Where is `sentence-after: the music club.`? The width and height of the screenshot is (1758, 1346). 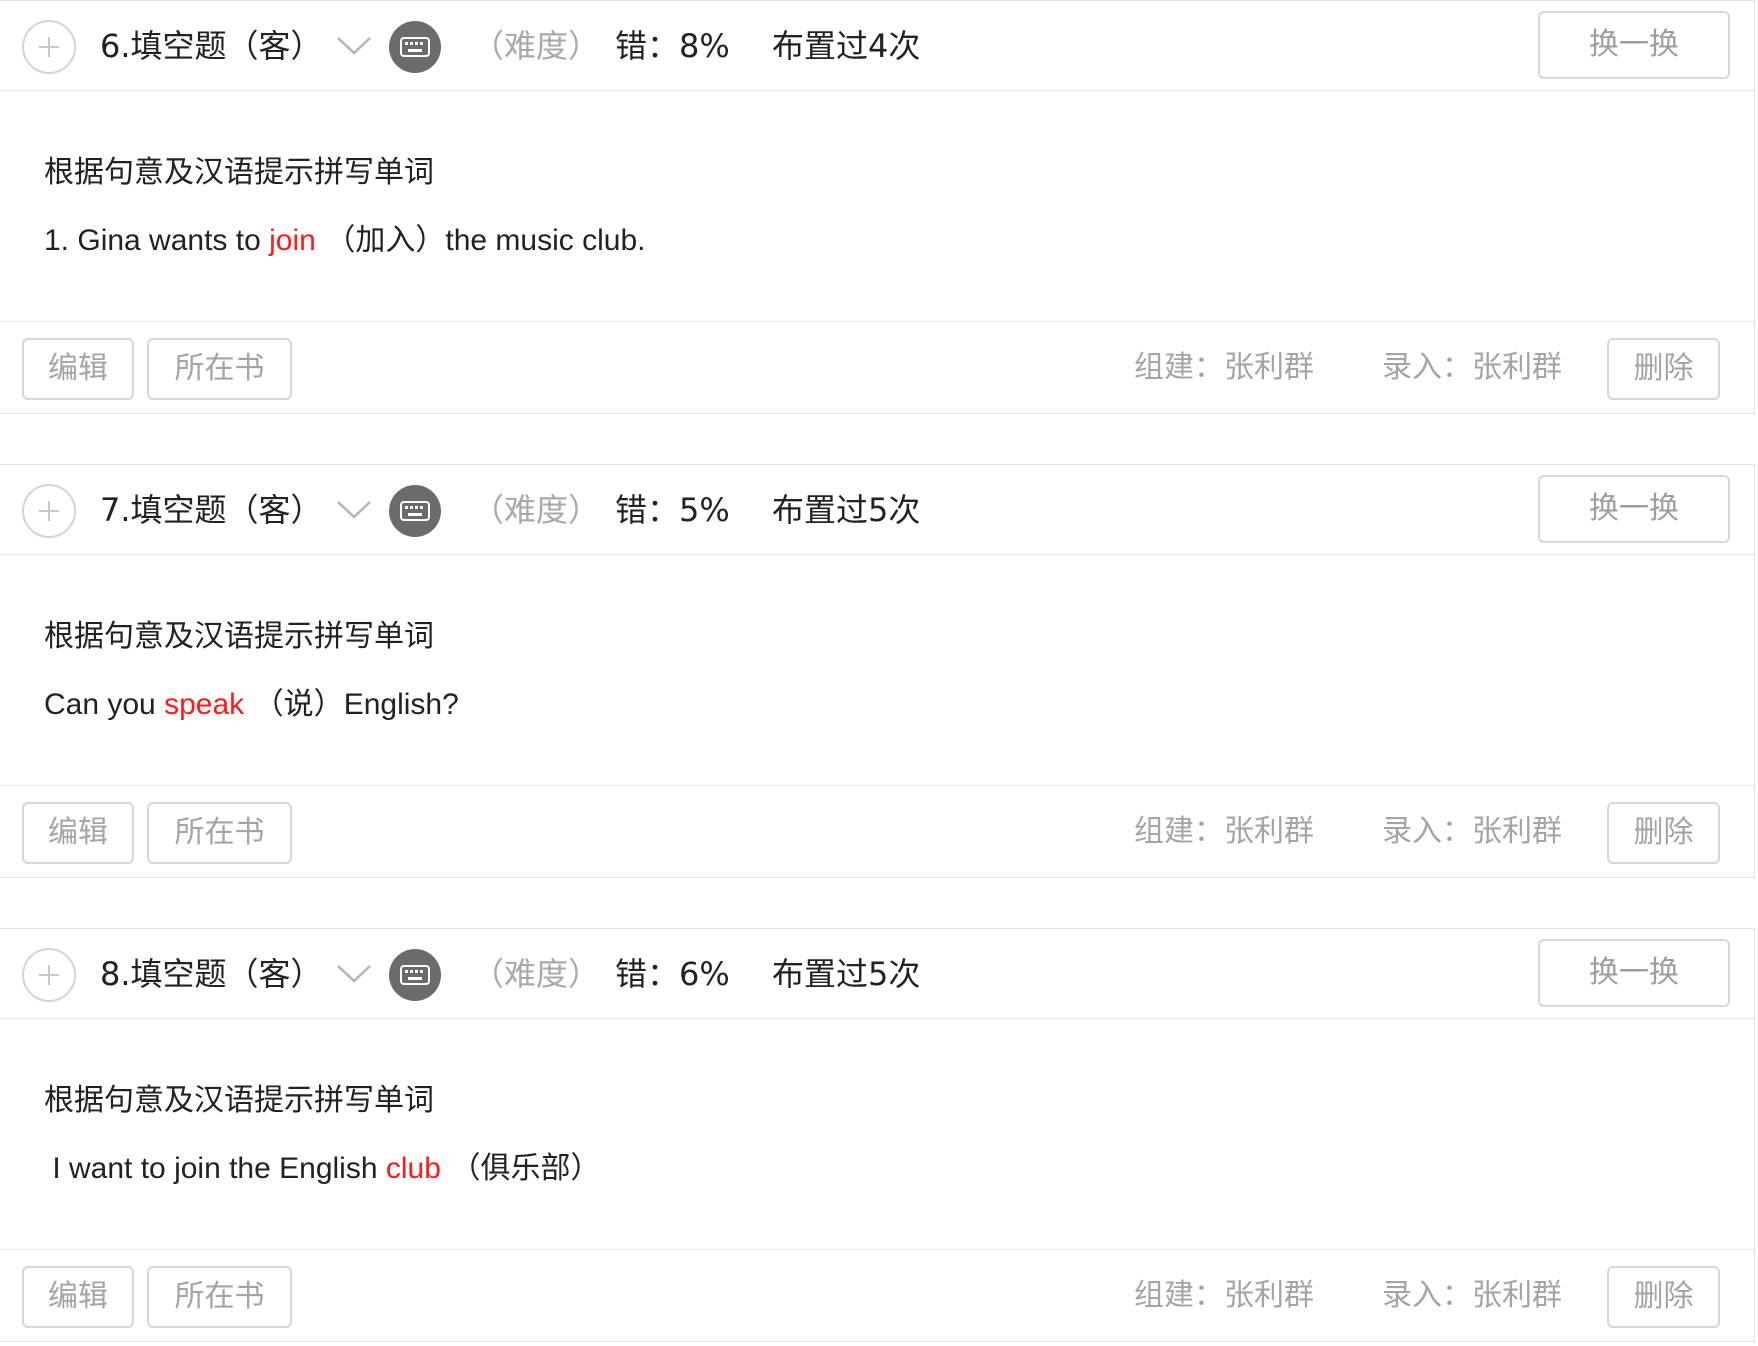 sentence-after: the music club. is located at coordinates (545, 240).